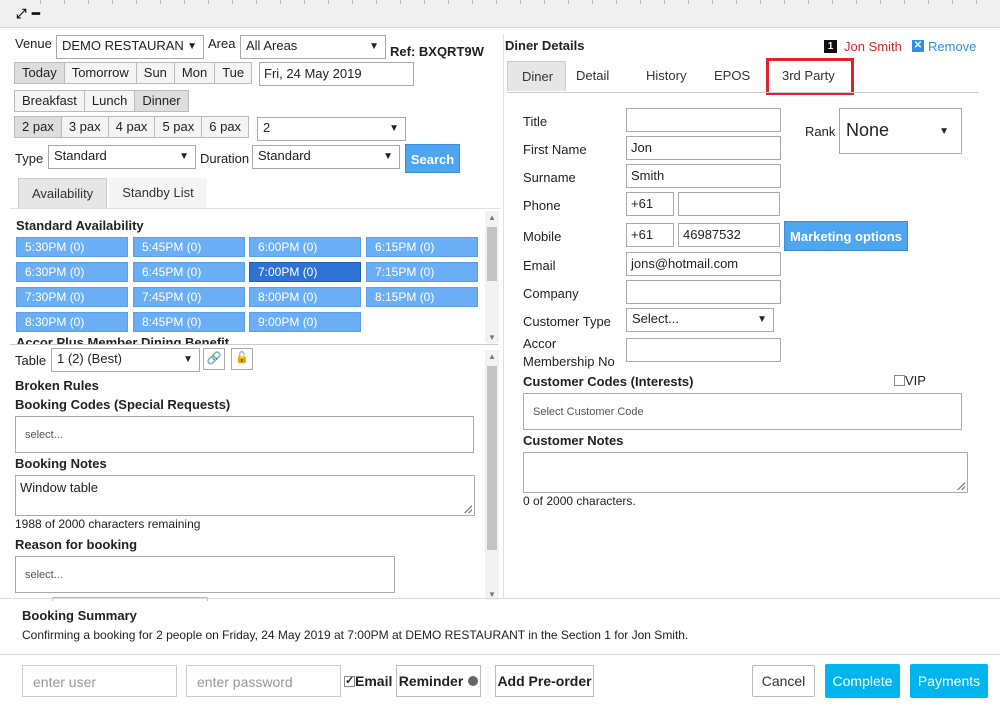  What do you see at coordinates (63, 193) in the screenshot?
I see `tab-availability: Availability` at bounding box center [63, 193].